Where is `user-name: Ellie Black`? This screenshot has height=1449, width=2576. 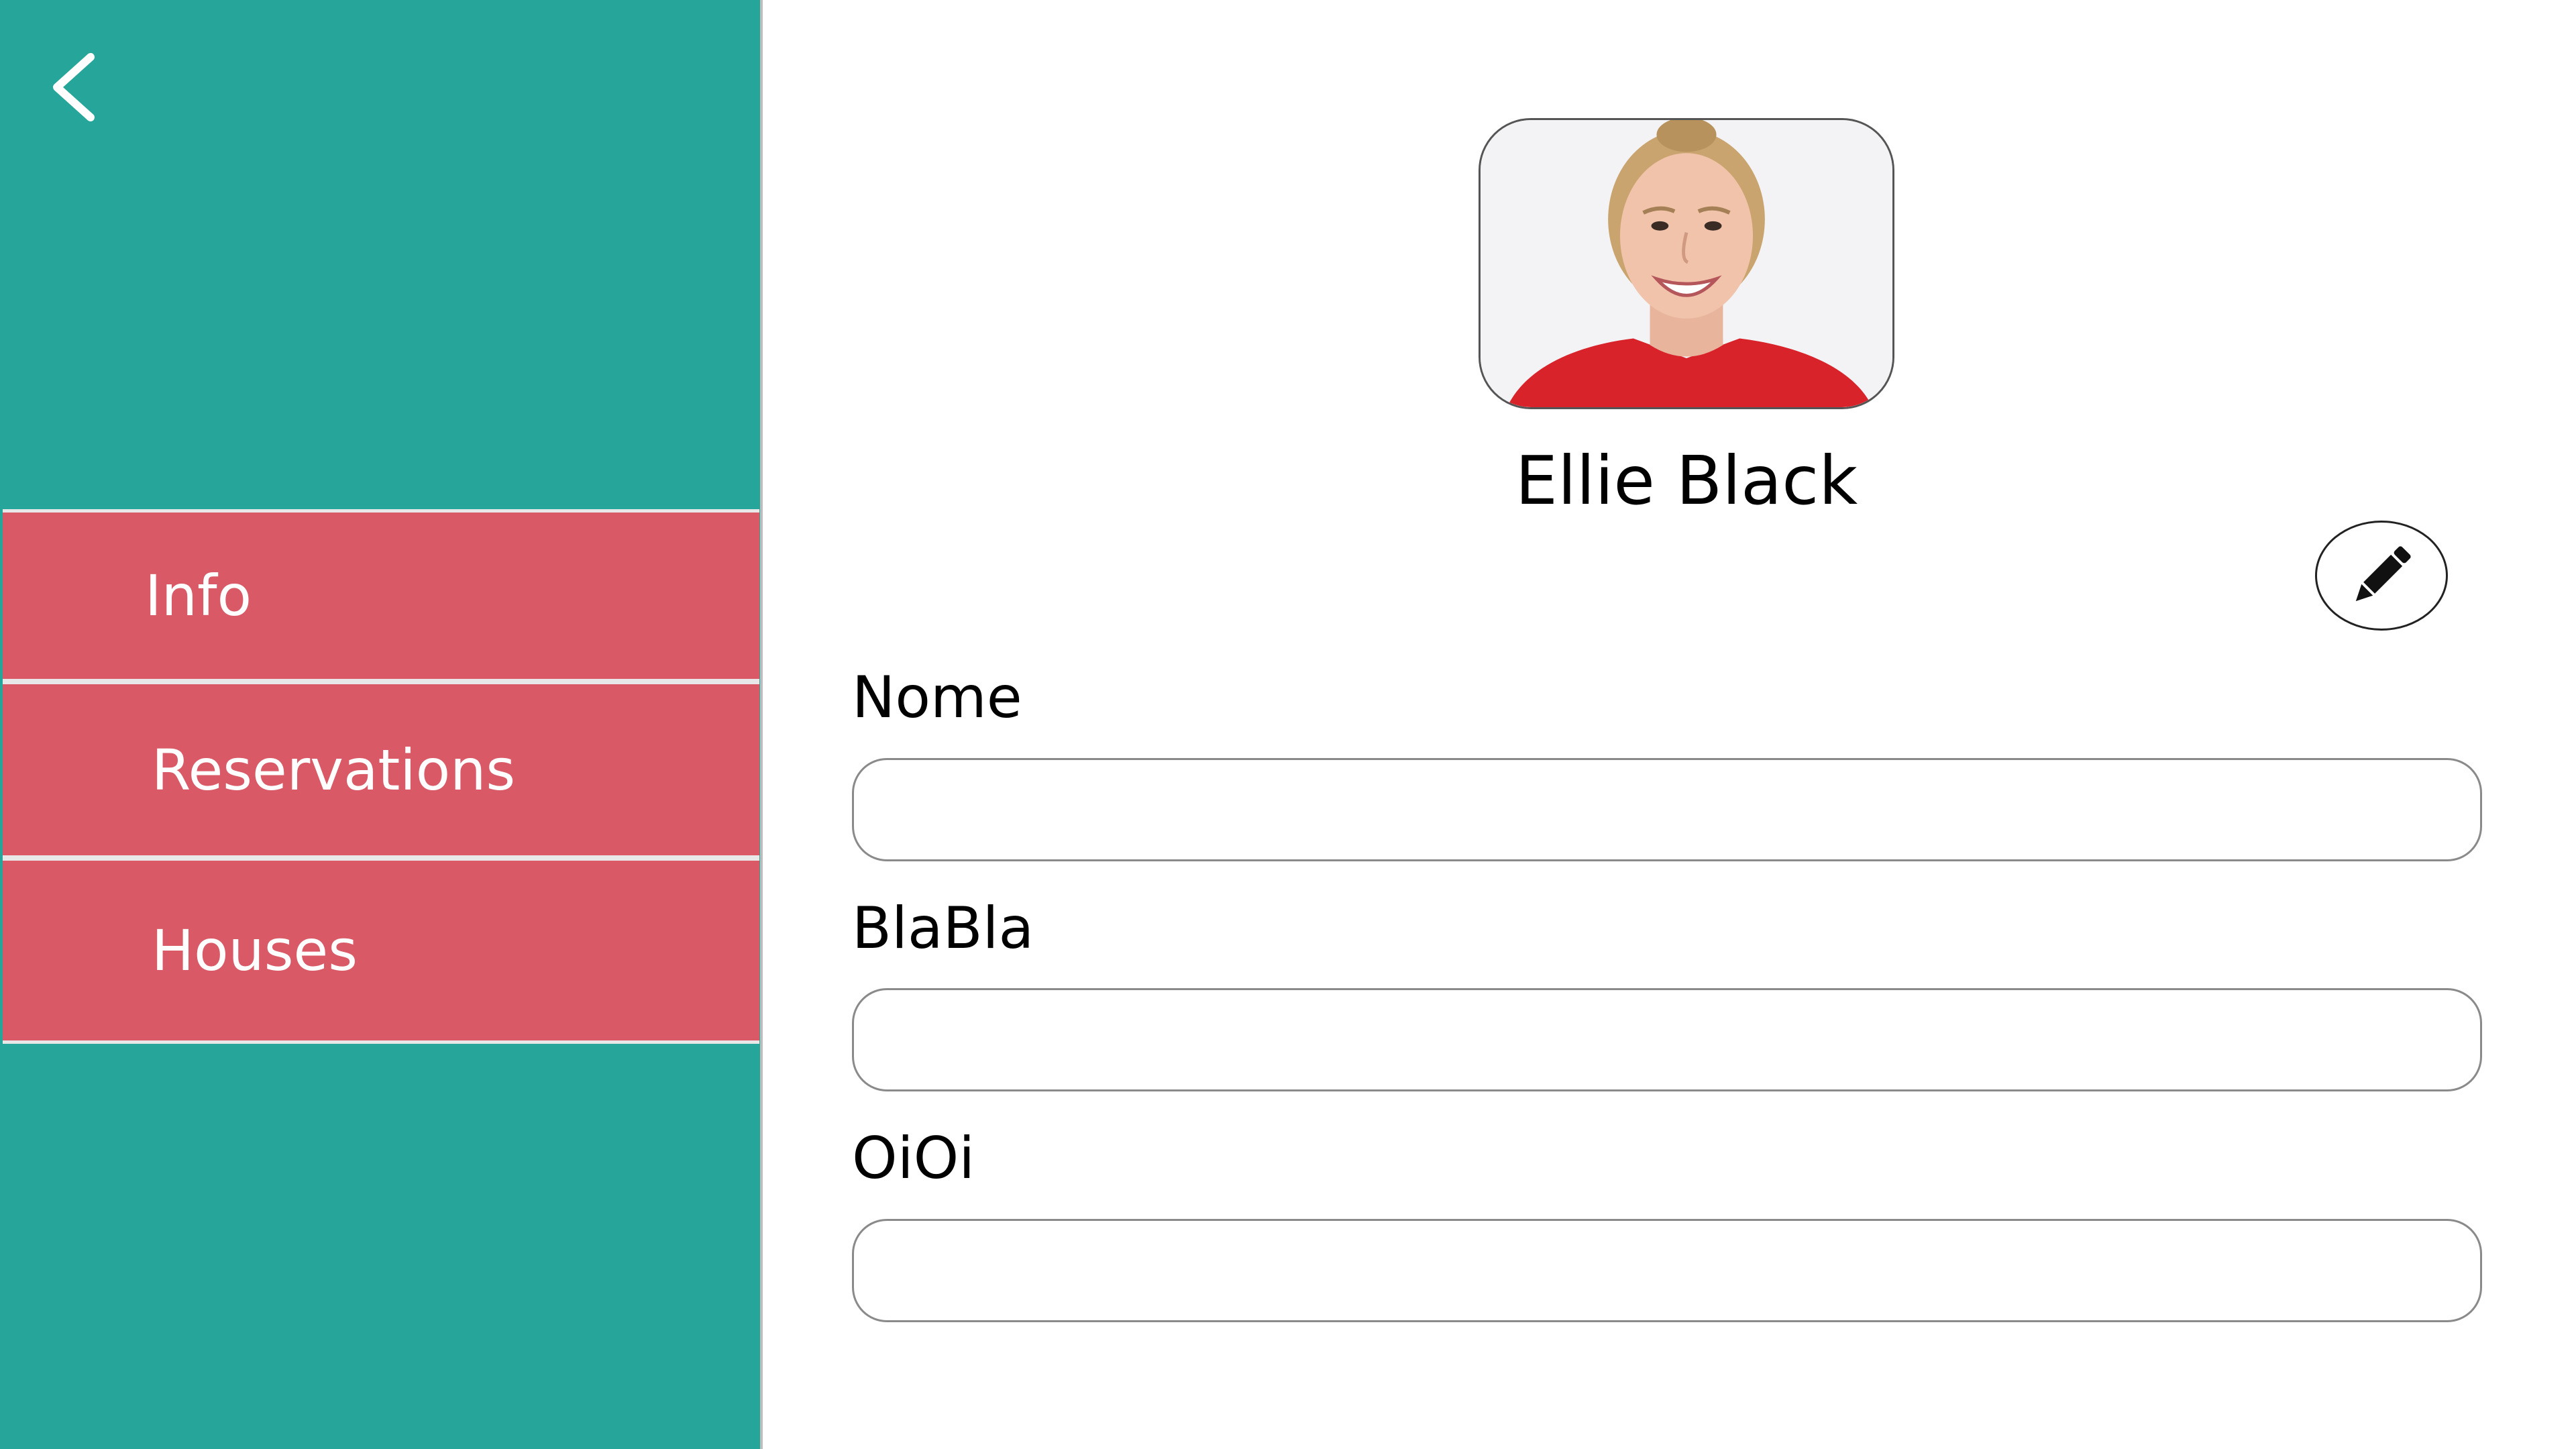
user-name: Ellie Black is located at coordinates (1686, 480).